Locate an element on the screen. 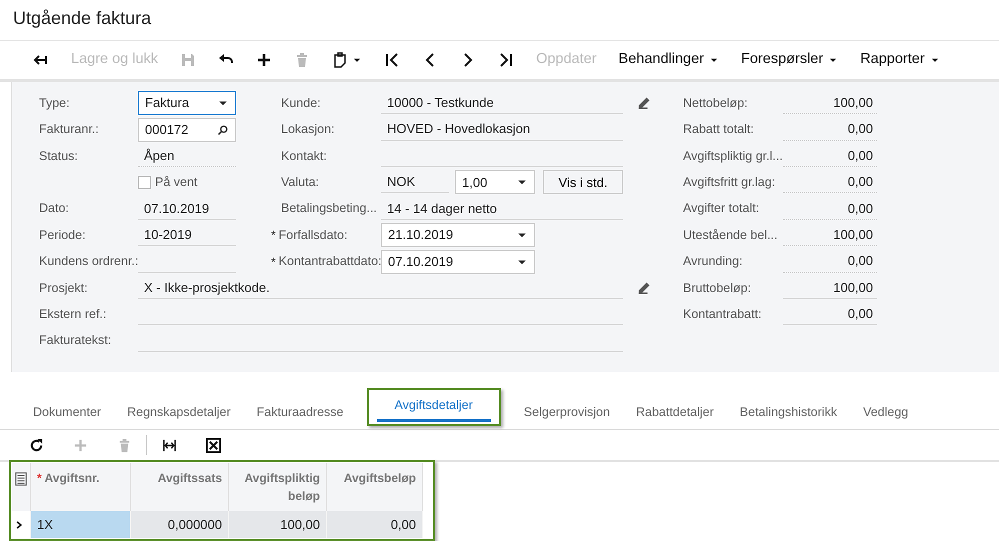 The width and height of the screenshot is (999, 541). total-label: Avgifter totalt: is located at coordinates (721, 209).